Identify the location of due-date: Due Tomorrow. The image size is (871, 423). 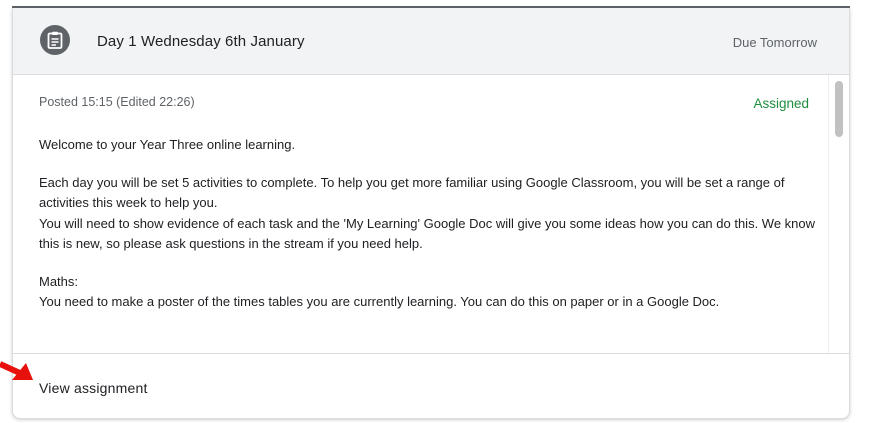
(774, 42).